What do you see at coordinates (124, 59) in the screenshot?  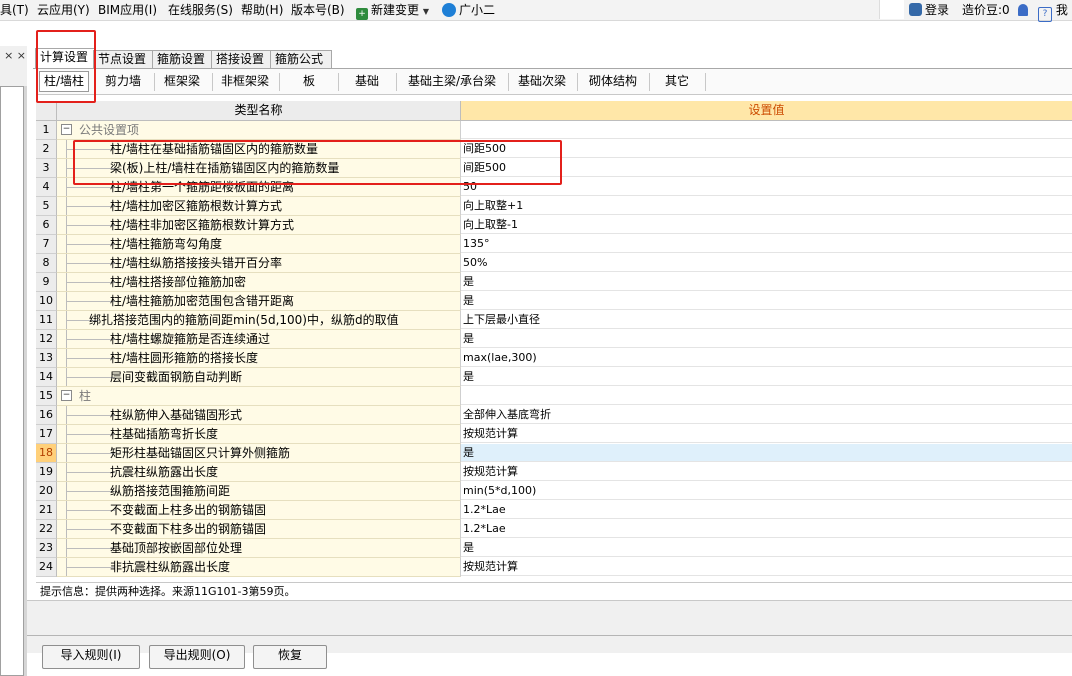 I see `tab-node-settings: 节点设置` at bounding box center [124, 59].